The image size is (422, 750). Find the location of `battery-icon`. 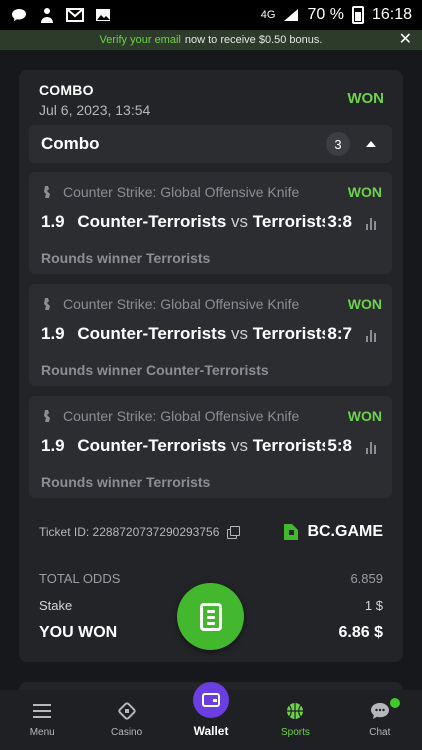

battery-icon is located at coordinates (357, 15).